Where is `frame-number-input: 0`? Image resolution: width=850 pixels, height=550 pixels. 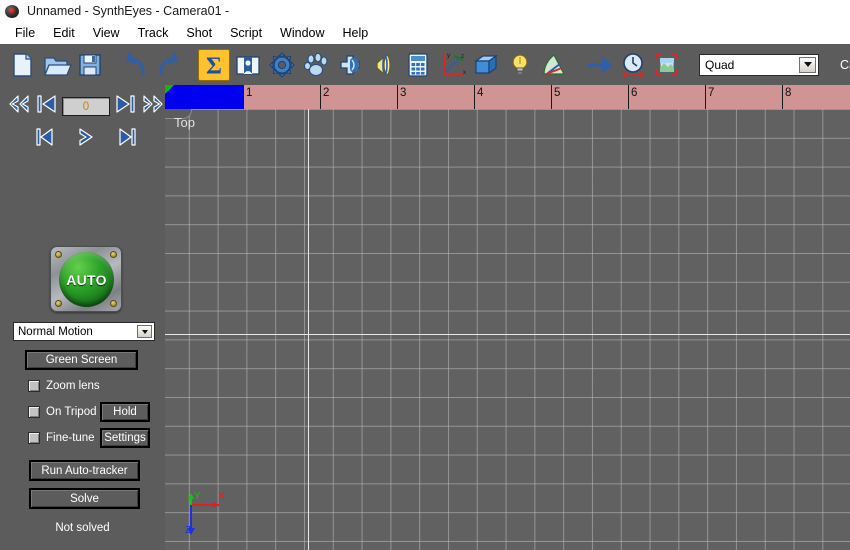
frame-number-input: 0 is located at coordinates (86, 106).